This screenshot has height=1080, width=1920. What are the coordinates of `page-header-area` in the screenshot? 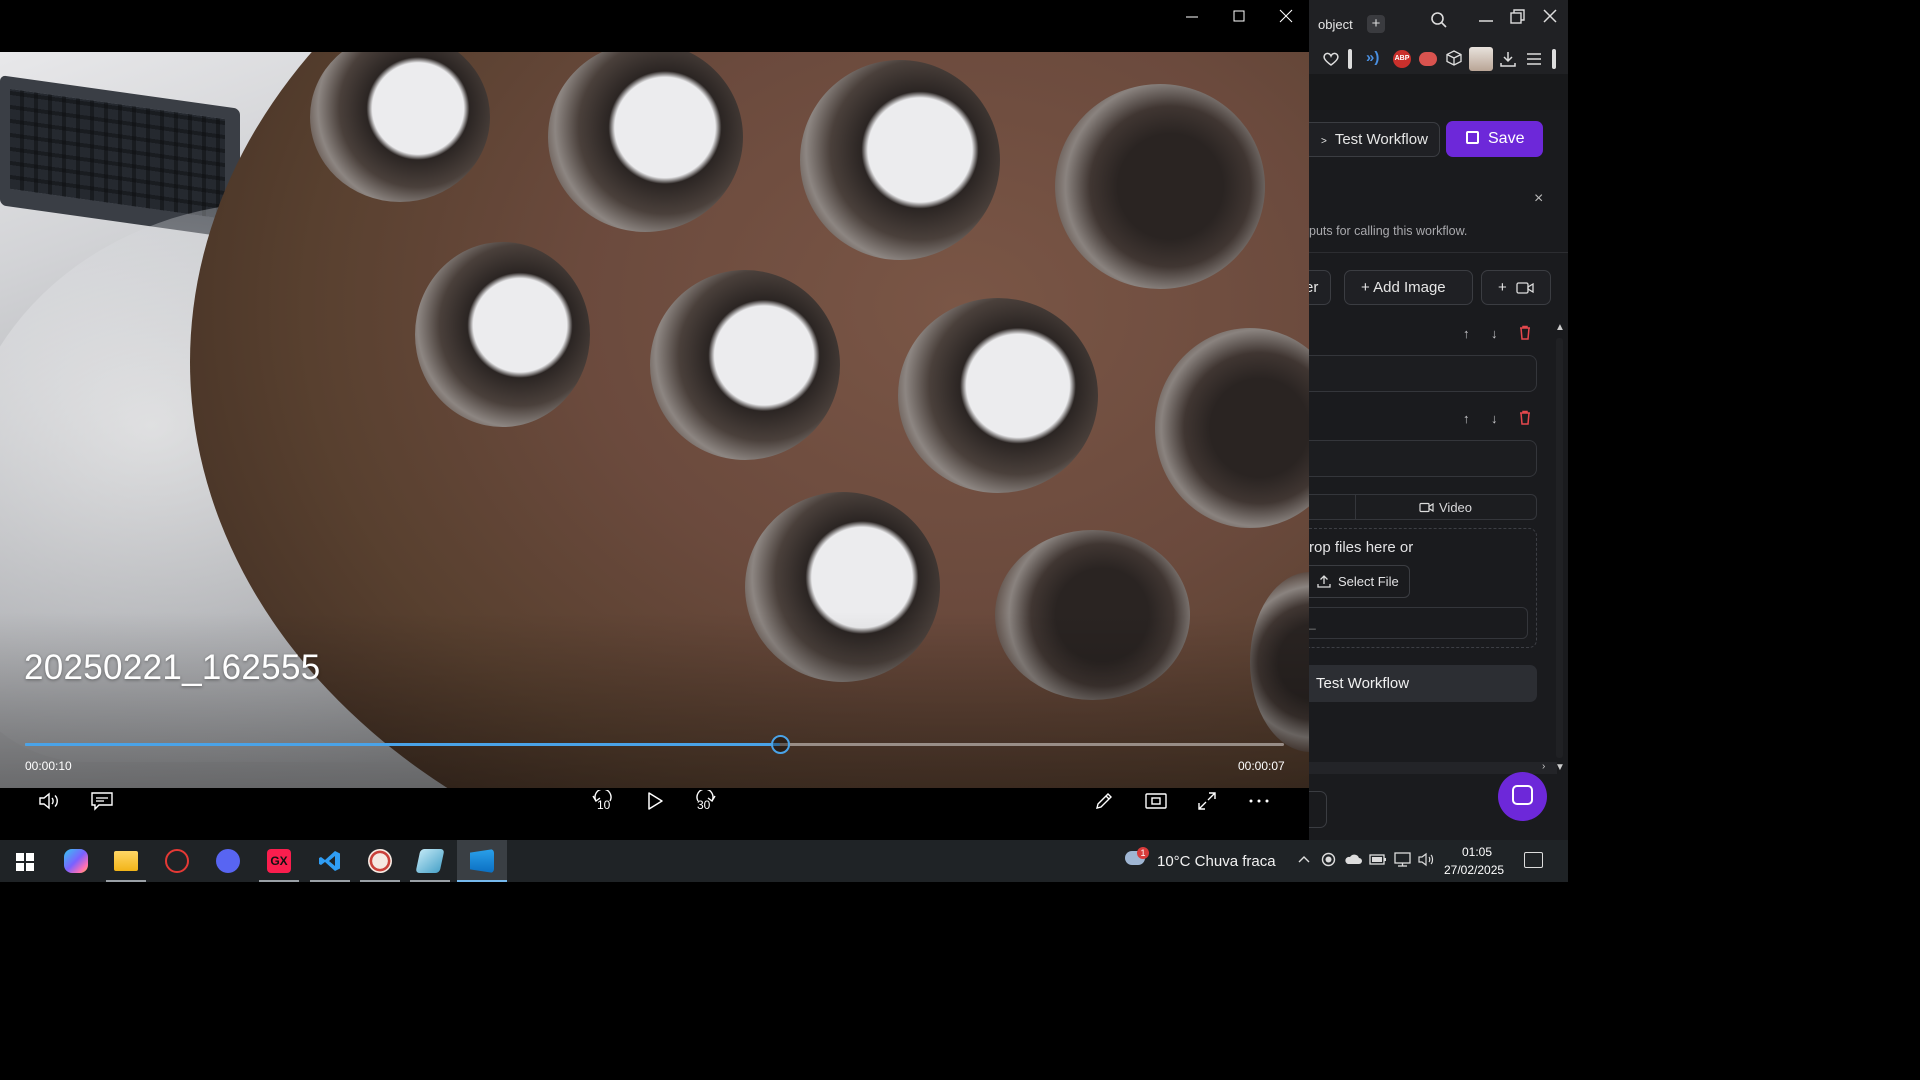 It's located at (1438, 92).